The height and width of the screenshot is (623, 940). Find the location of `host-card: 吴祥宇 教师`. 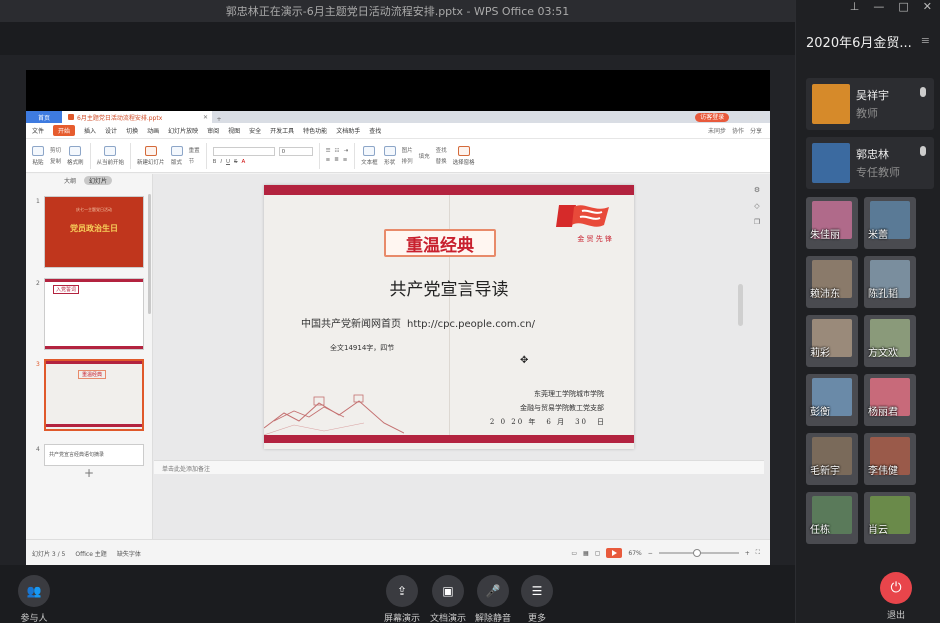

host-card: 吴祥宇 教师 is located at coordinates (870, 104).